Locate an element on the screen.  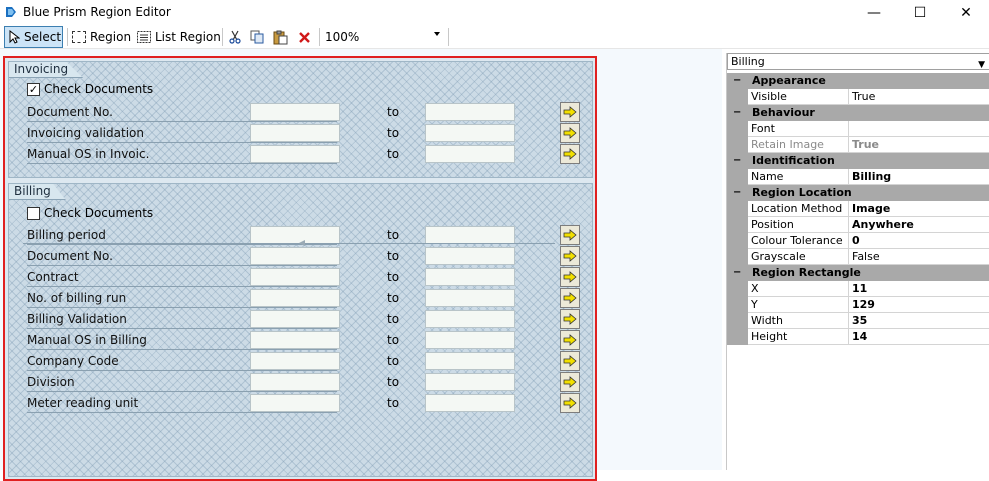
window-title: Blue Prism Region Editor is located at coordinates (97, 12).